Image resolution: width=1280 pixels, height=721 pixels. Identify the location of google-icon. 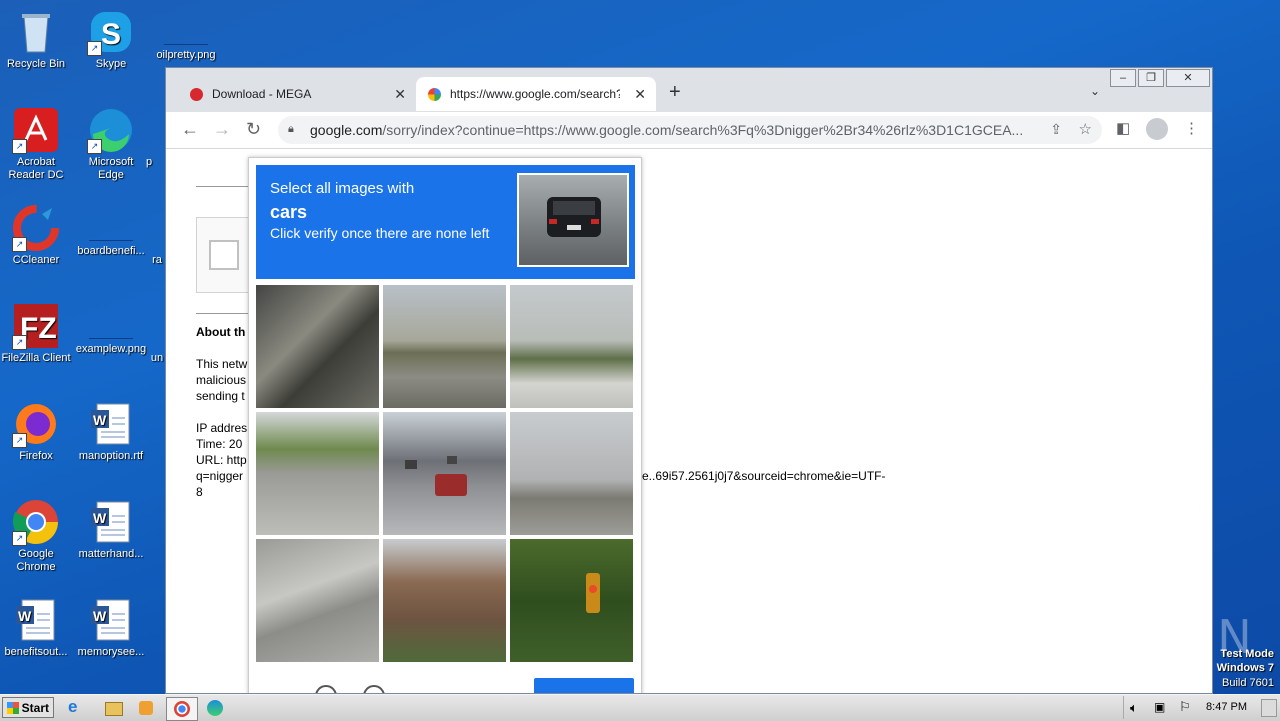
(434, 94).